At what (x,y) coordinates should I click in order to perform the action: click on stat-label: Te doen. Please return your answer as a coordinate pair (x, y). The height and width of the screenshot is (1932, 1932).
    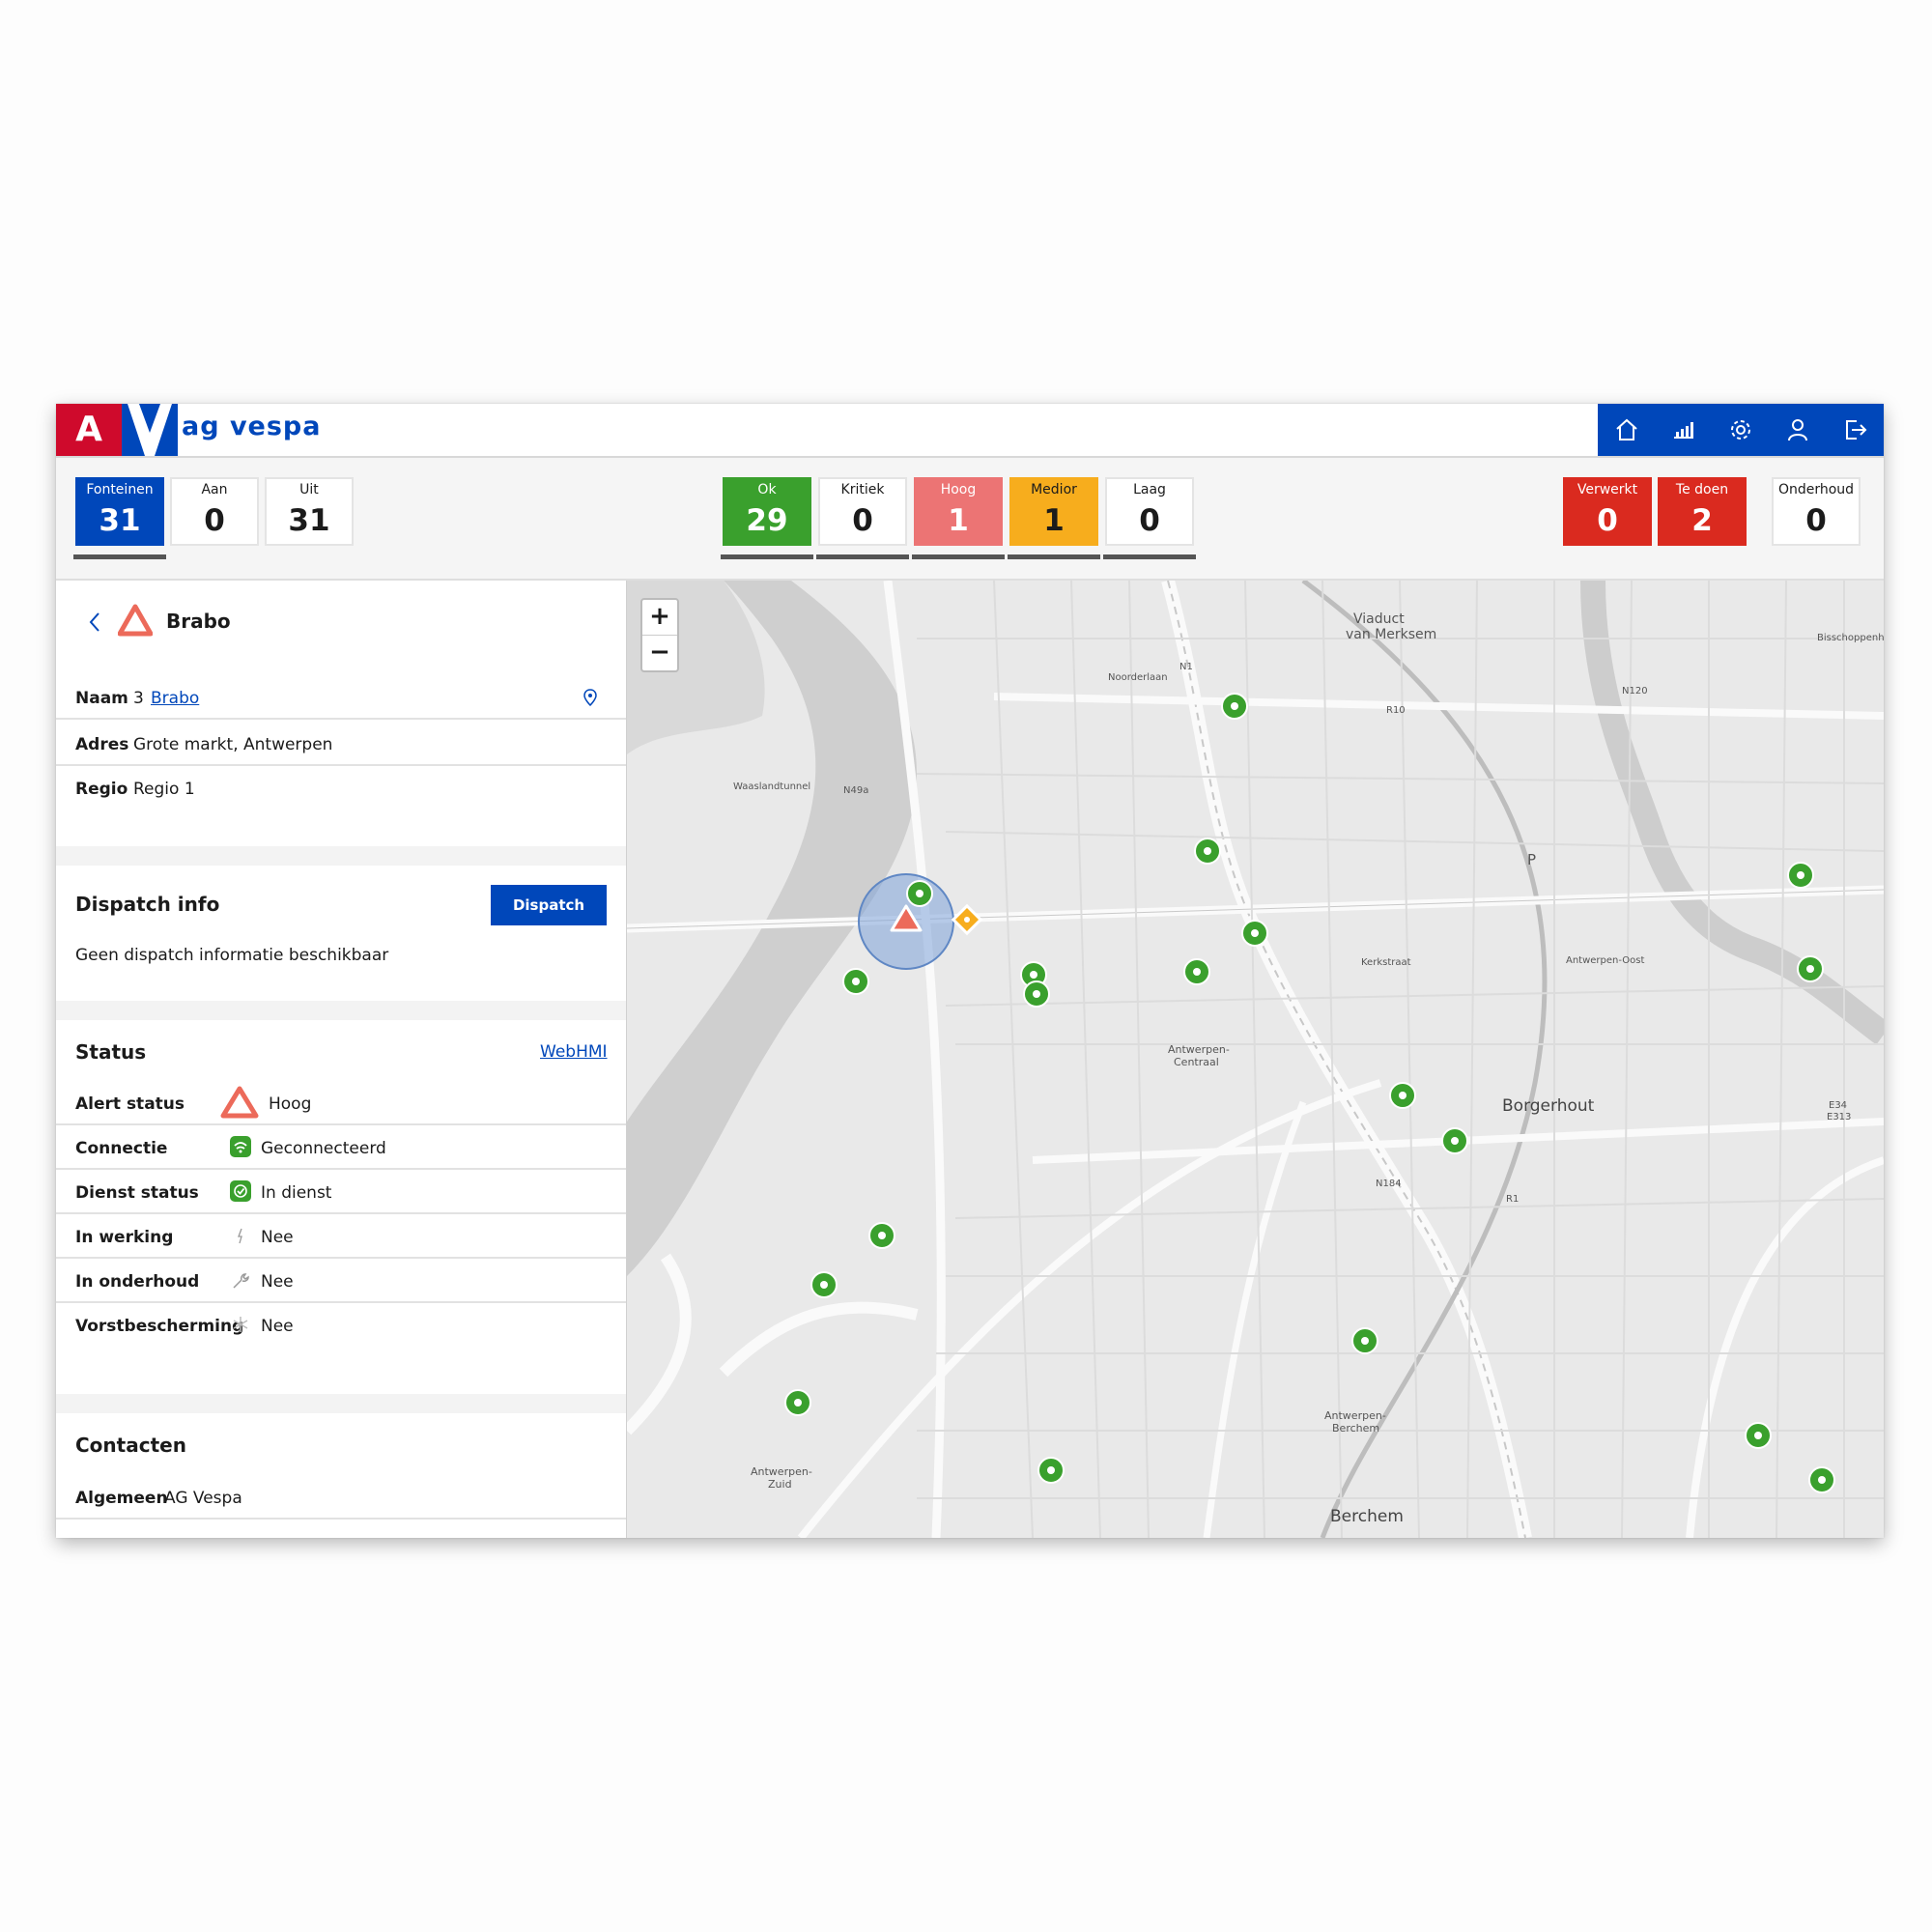
    Looking at the image, I should click on (1702, 489).